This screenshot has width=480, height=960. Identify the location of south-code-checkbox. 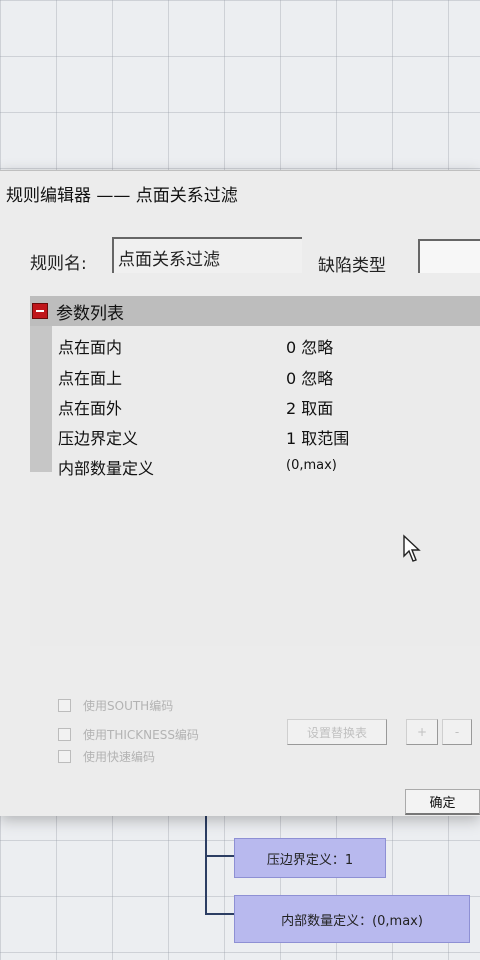
(64, 705).